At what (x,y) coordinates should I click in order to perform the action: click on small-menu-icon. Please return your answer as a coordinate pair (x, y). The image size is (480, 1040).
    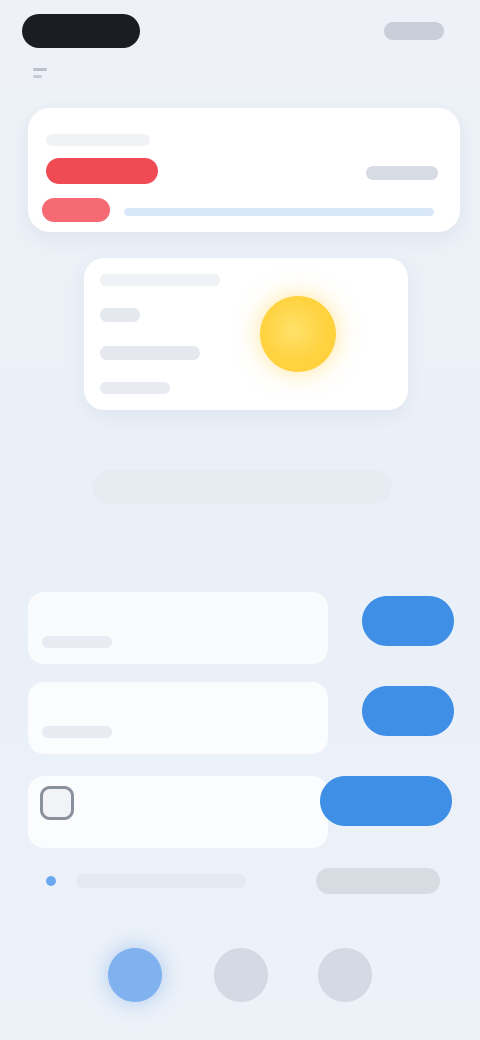
    Looking at the image, I should click on (40, 74).